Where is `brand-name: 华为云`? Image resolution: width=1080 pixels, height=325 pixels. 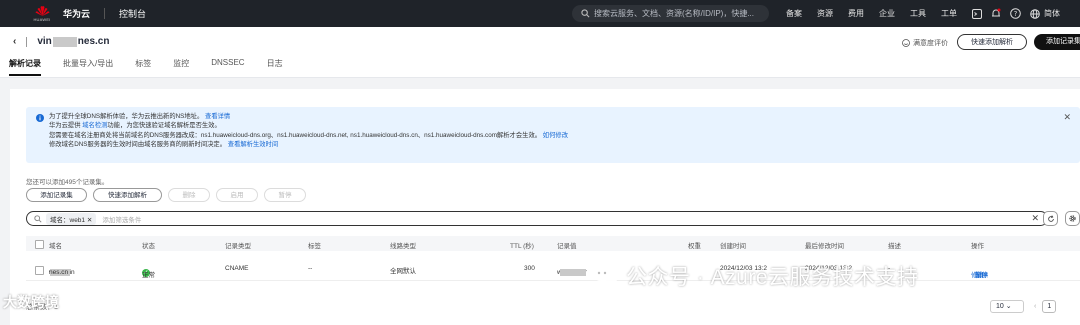
brand-name: 华为云 is located at coordinates (76, 13).